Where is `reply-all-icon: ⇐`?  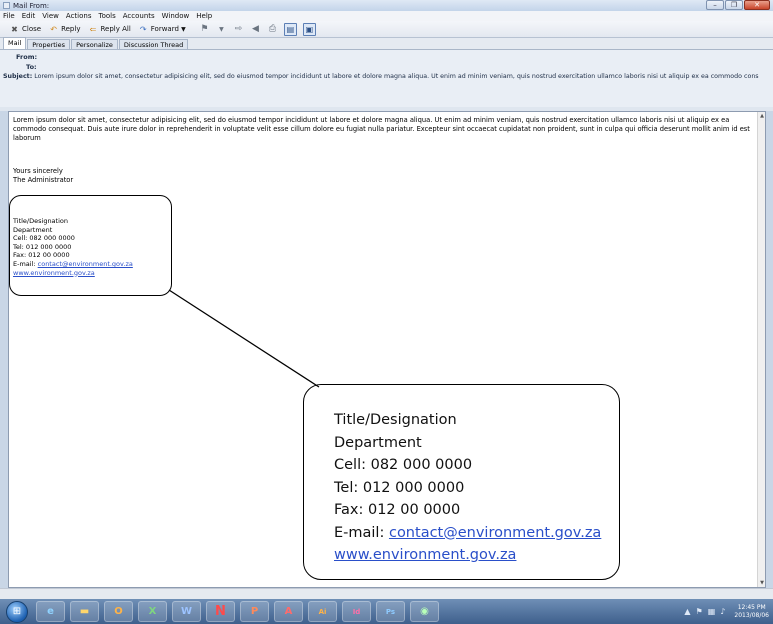
reply-all-icon: ⇐ is located at coordinates (93, 29).